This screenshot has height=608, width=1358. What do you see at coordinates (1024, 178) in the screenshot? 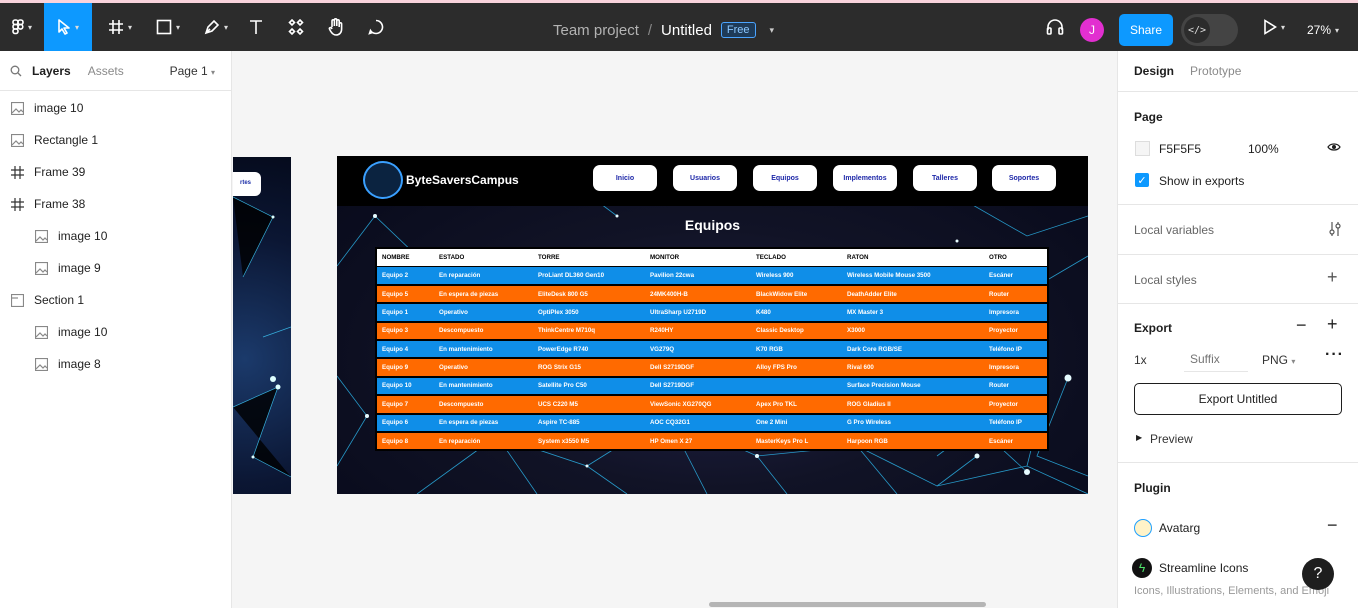
I see `nav-soportes: Soportes` at bounding box center [1024, 178].